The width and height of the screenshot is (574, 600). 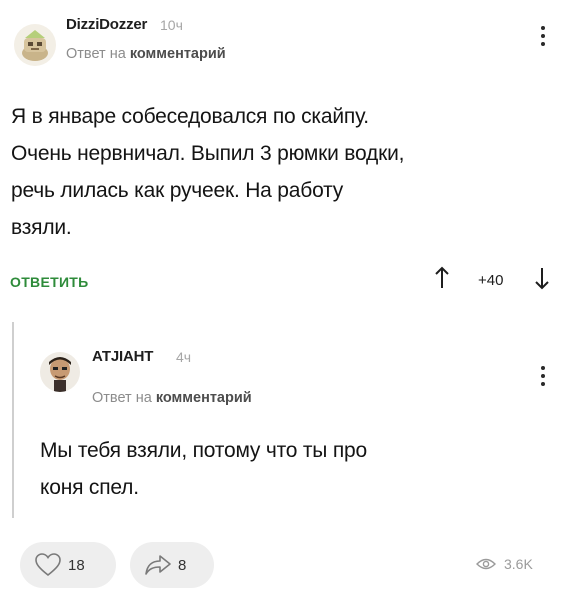 I want to click on portrait-avatar-icon, so click(x=60, y=372).